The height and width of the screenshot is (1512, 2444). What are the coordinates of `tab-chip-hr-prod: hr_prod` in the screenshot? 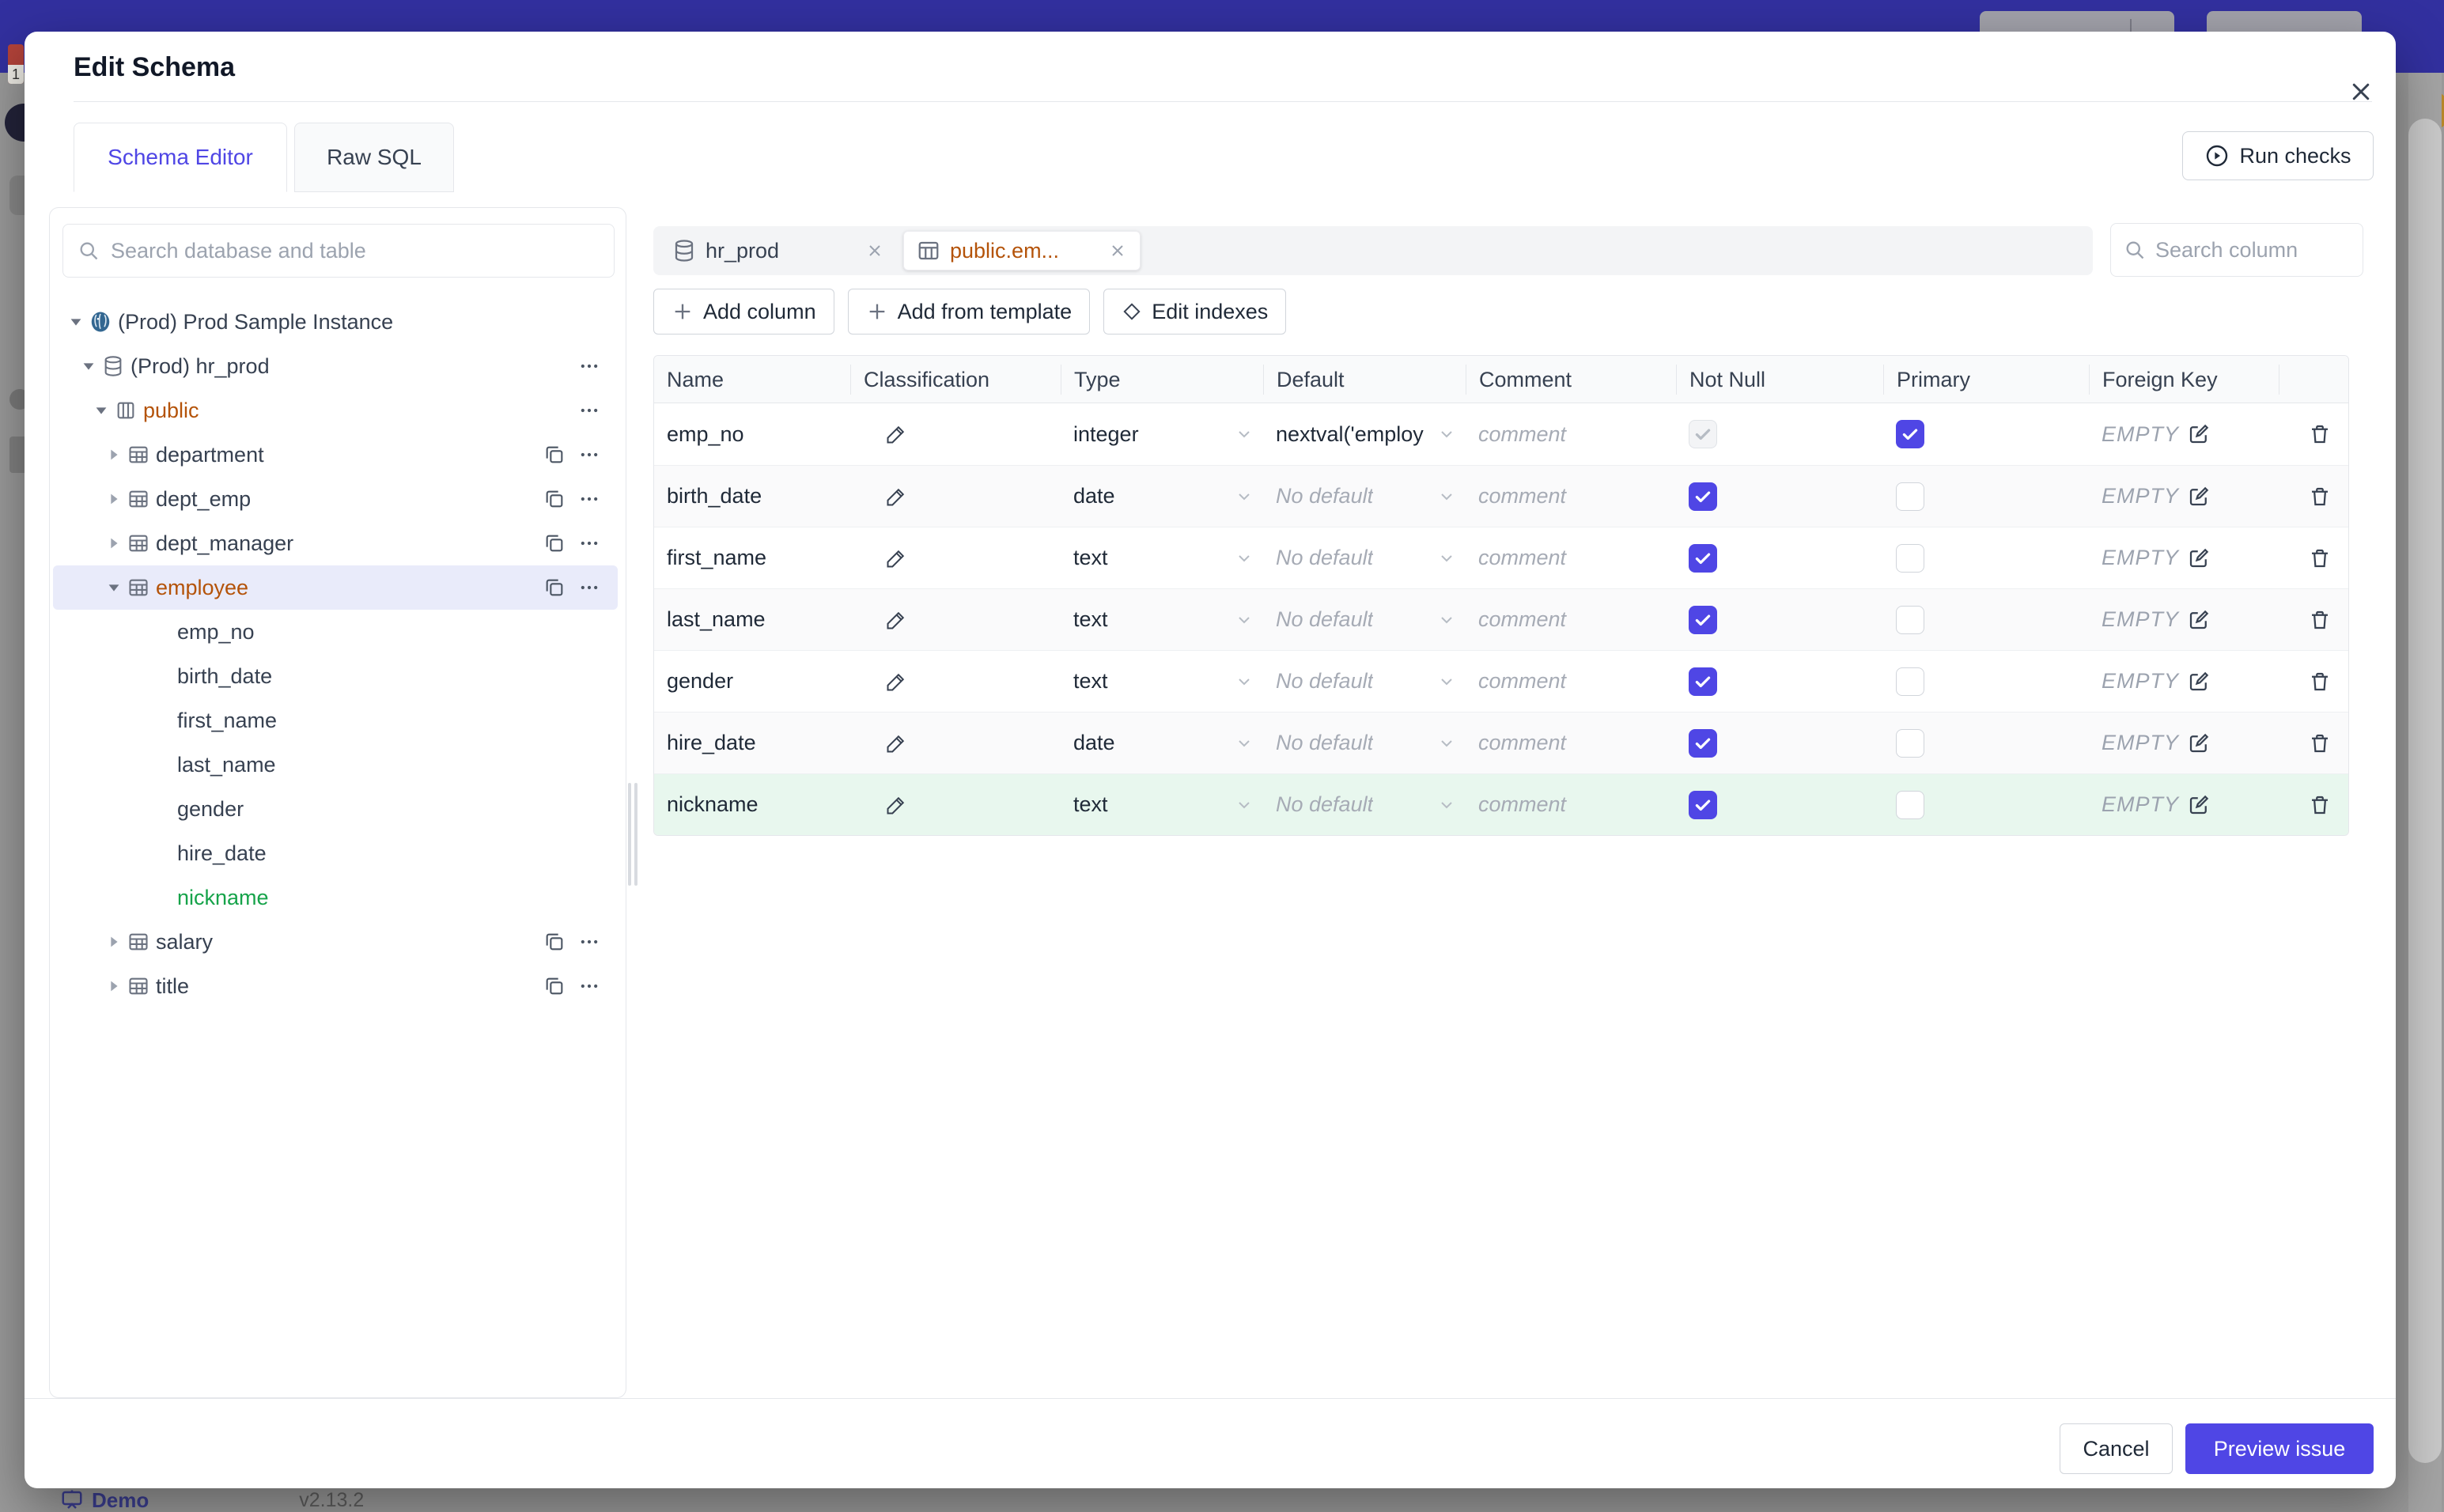 It's located at (778, 251).